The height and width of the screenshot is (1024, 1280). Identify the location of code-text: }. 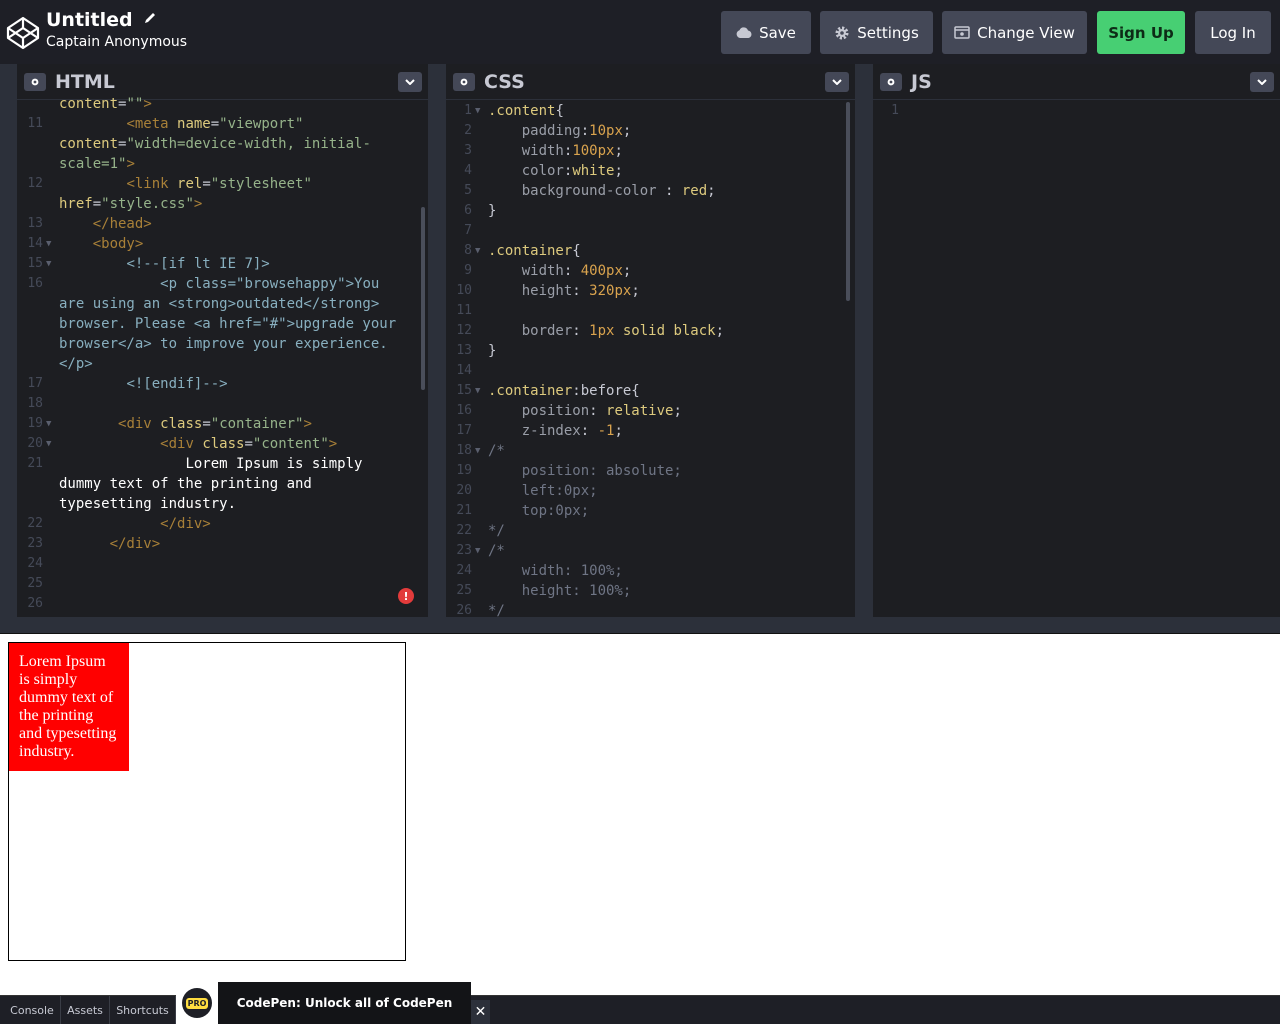
(650, 211).